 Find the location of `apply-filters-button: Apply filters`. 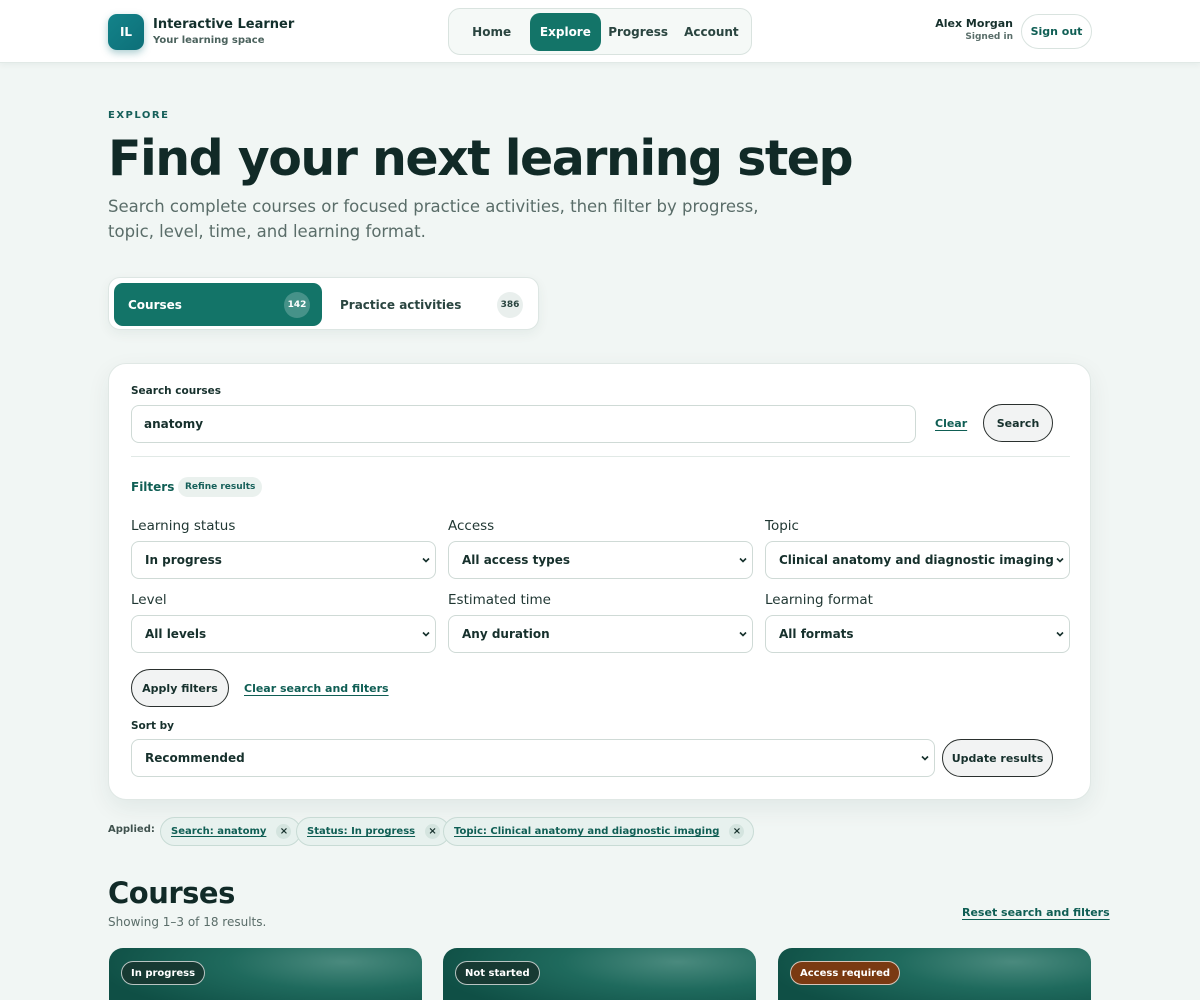

apply-filters-button: Apply filters is located at coordinates (180, 688).